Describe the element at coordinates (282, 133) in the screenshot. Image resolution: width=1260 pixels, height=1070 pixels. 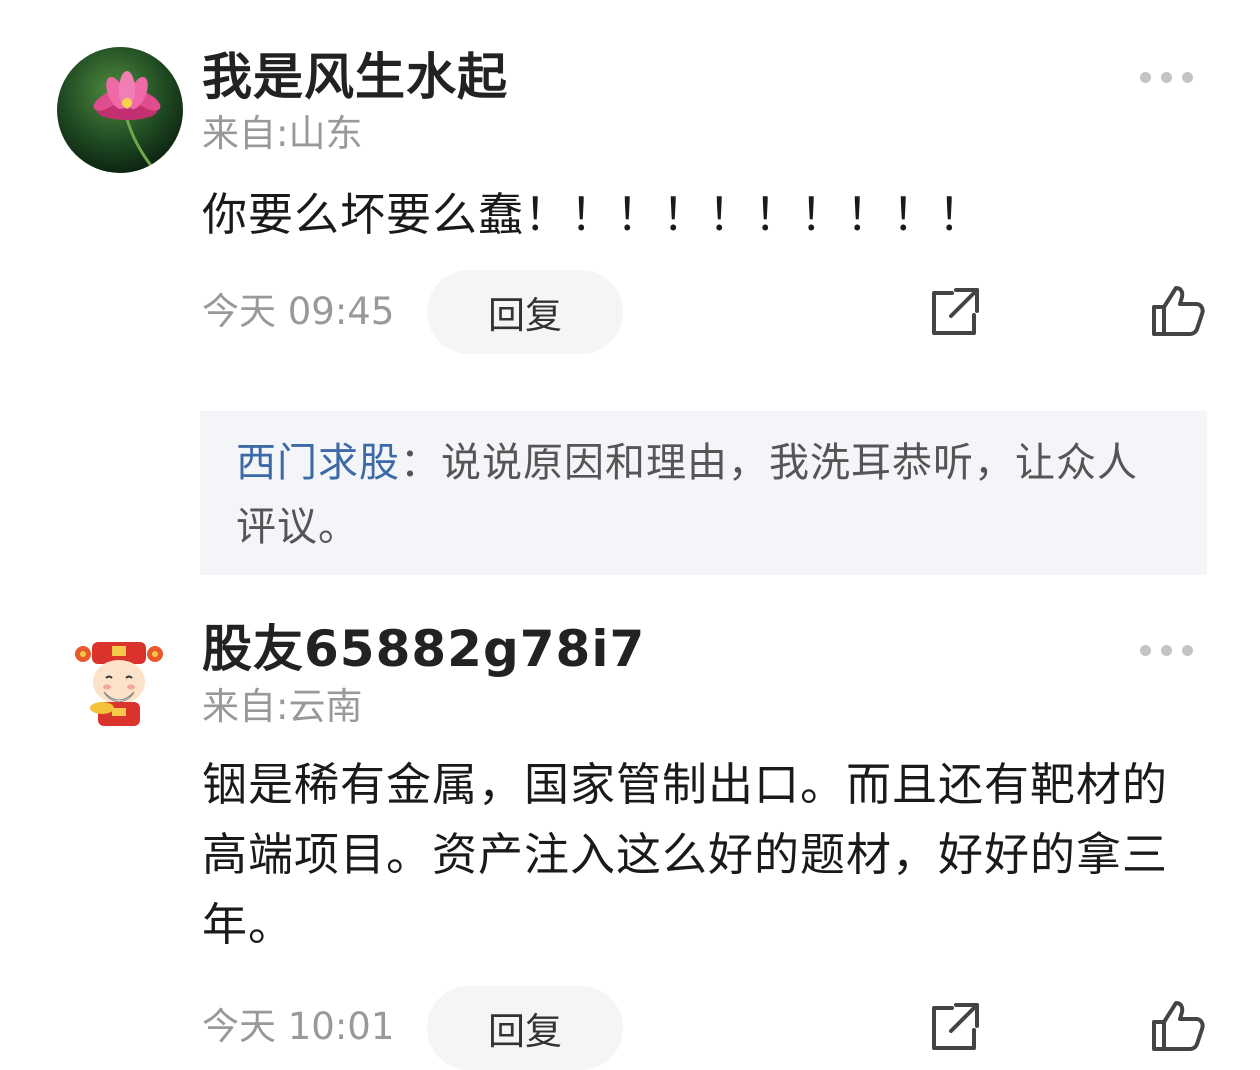
I see `location-label: 来自:山东` at that location.